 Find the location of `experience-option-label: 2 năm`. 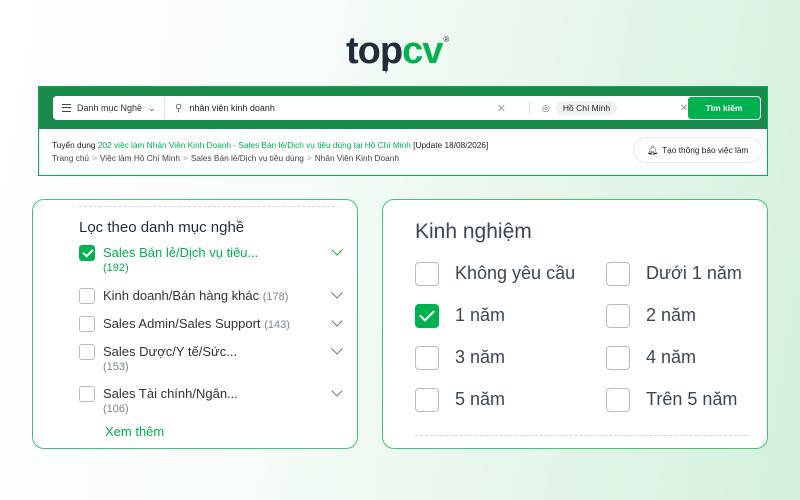

experience-option-label: 2 năm is located at coordinates (671, 315).